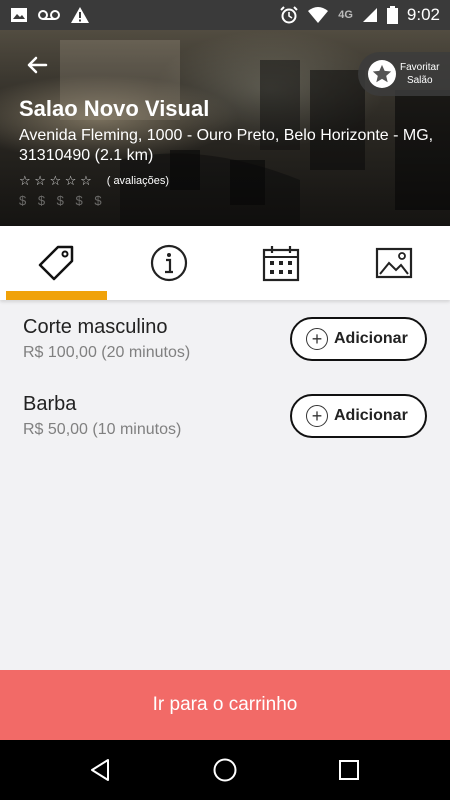  I want to click on battery-icon, so click(392, 15).